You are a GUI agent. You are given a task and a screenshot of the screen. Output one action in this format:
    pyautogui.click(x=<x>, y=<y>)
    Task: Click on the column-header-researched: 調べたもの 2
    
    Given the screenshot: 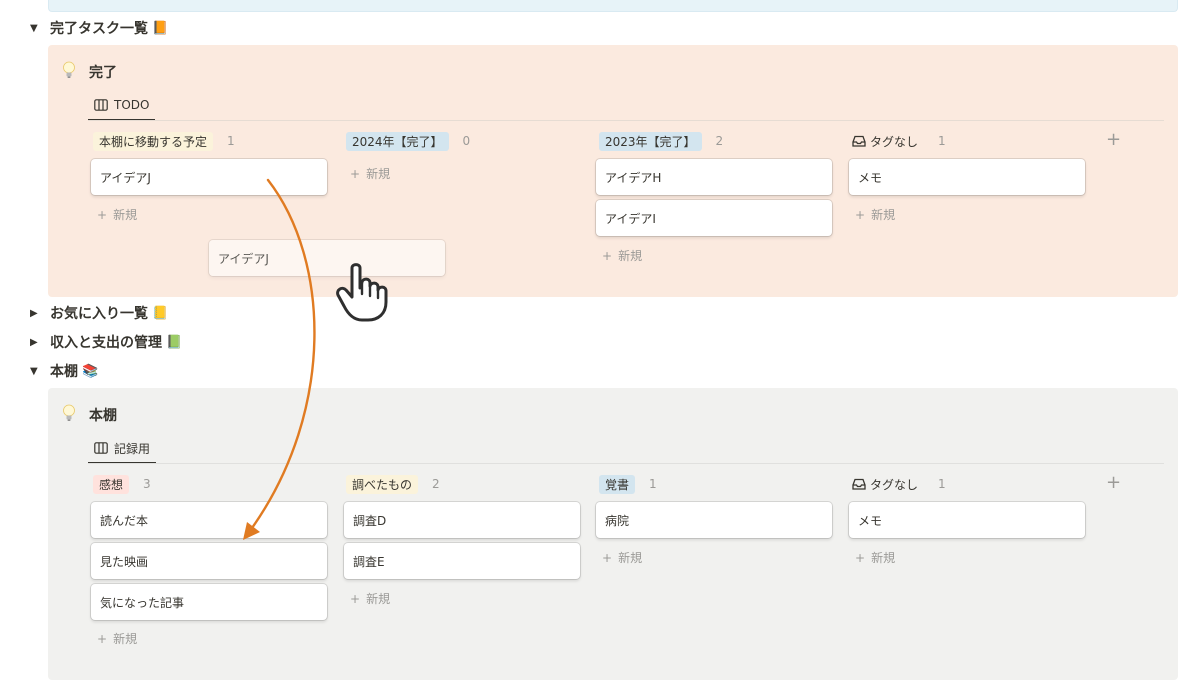 What is the action you would take?
    pyautogui.click(x=393, y=484)
    